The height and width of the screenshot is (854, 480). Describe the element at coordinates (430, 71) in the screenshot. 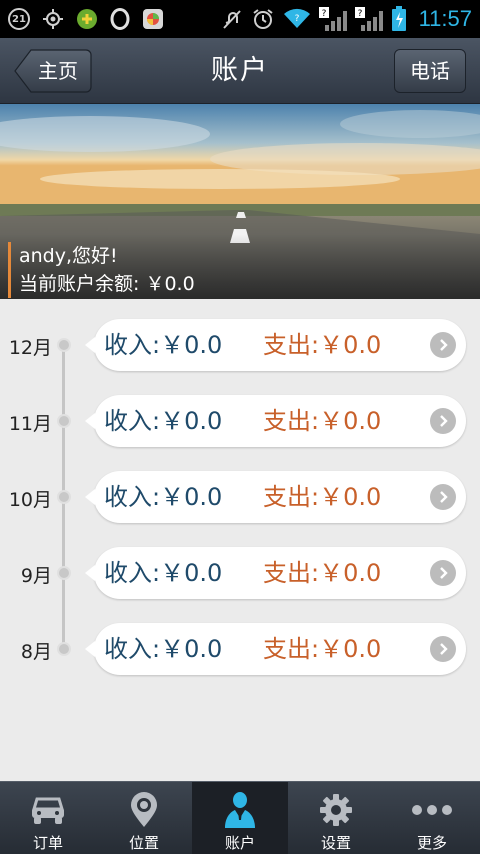

I see `phone-button: 电话` at that location.